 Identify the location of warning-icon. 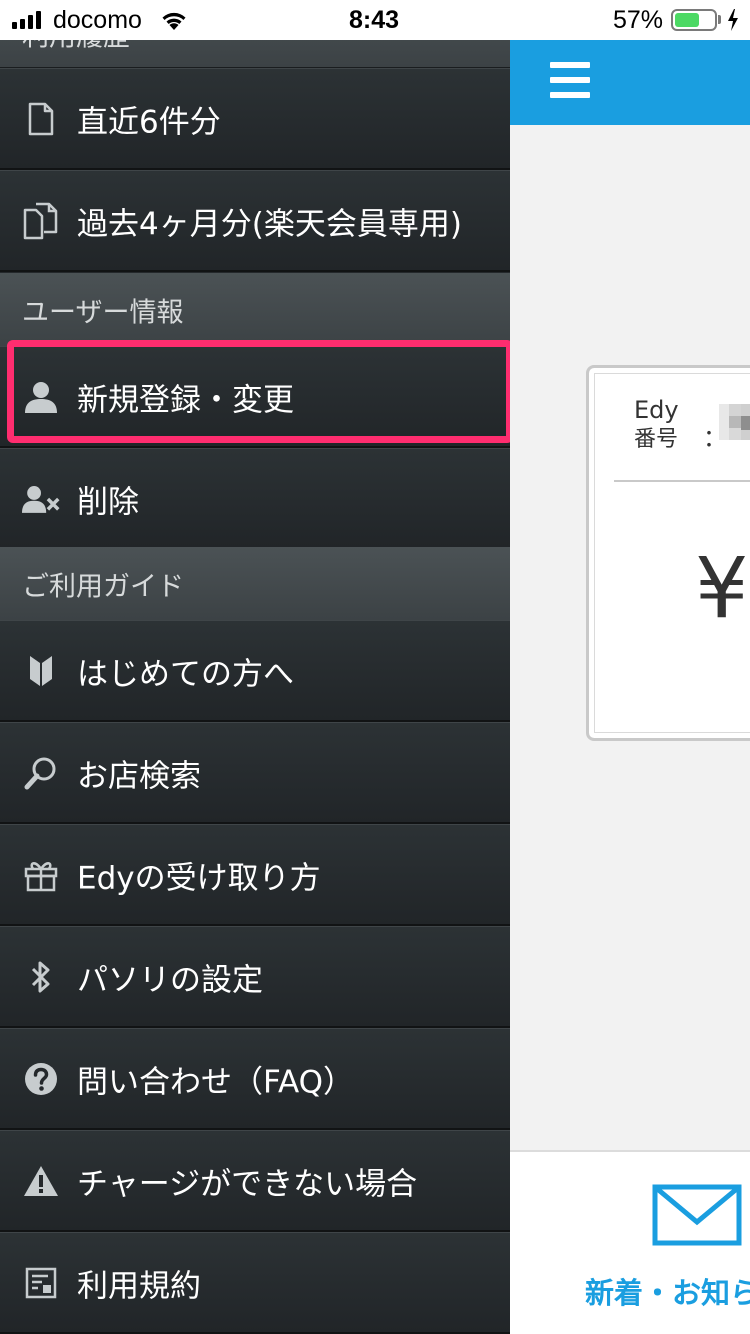
(41, 1181).